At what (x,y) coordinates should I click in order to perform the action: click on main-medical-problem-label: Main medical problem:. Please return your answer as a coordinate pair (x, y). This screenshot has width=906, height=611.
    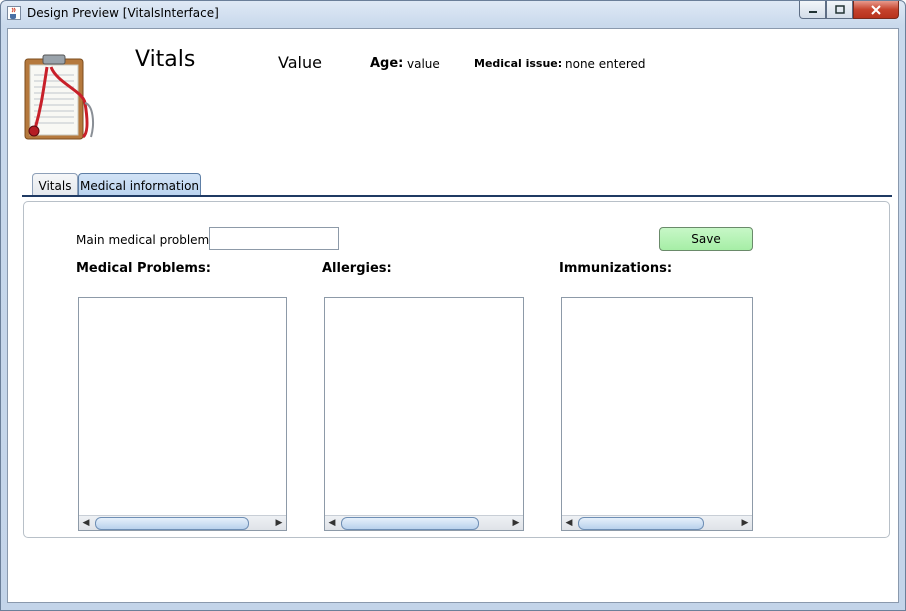
    Looking at the image, I should click on (145, 240).